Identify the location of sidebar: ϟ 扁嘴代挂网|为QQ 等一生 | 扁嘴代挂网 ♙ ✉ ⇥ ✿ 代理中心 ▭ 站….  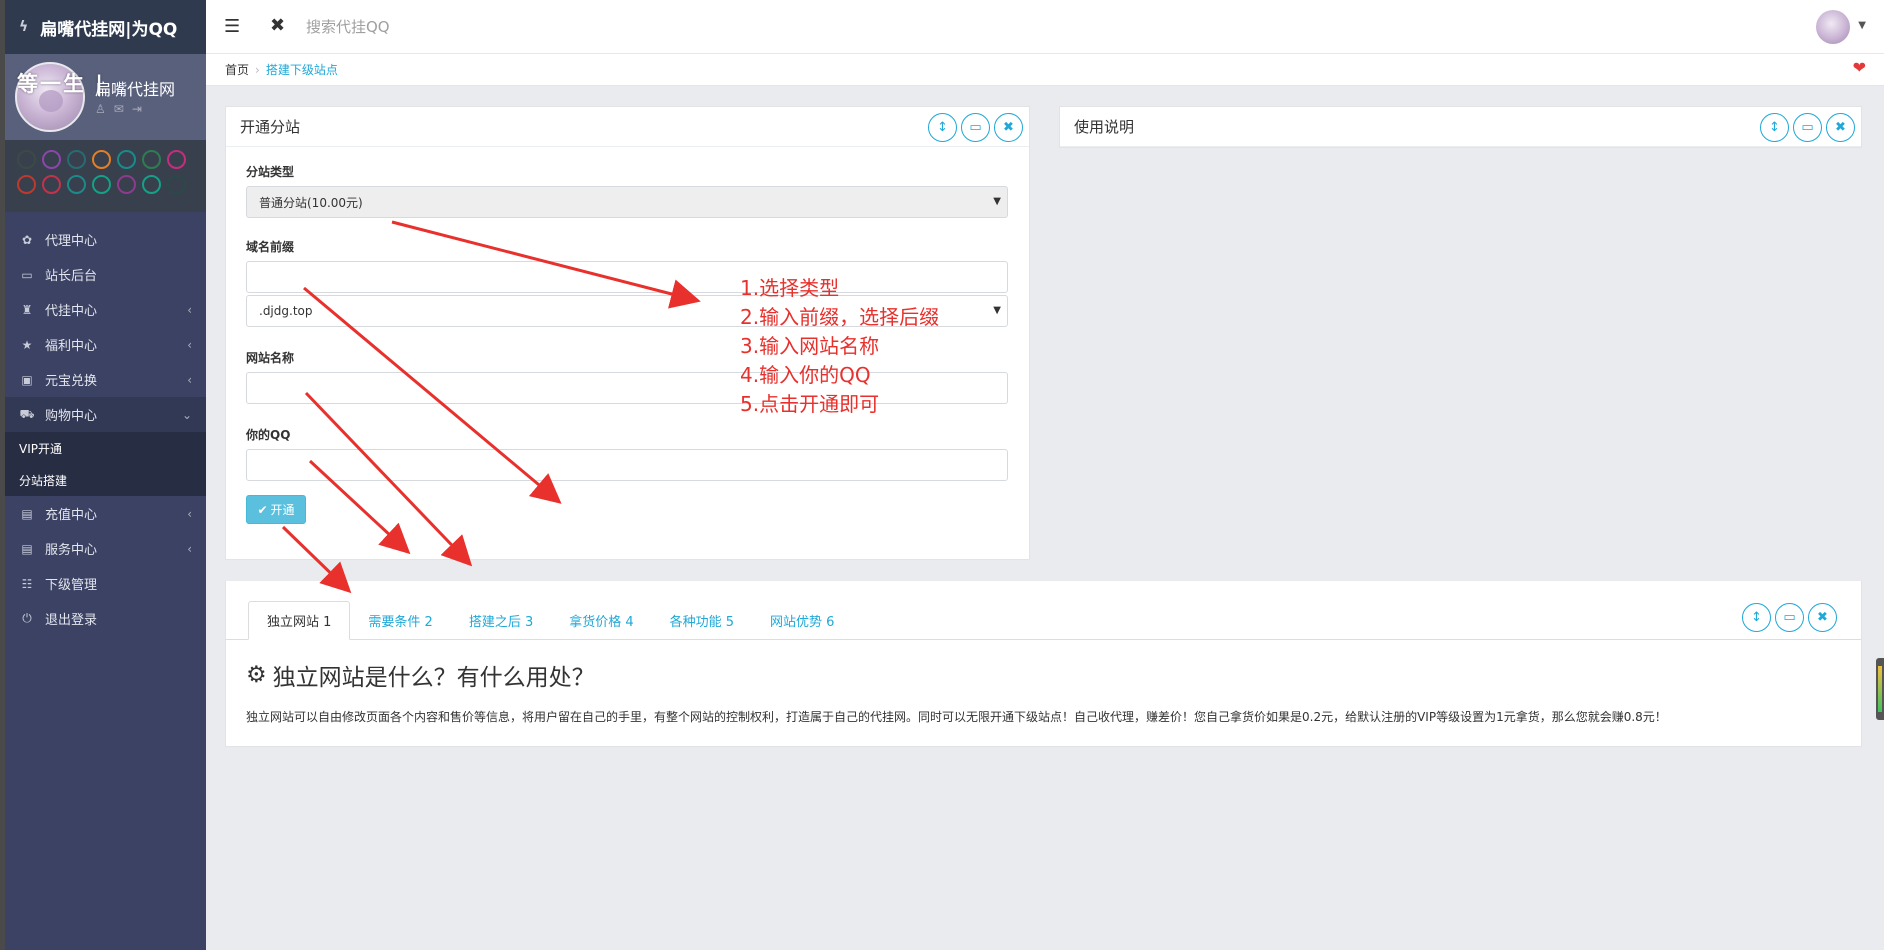
(103, 475).